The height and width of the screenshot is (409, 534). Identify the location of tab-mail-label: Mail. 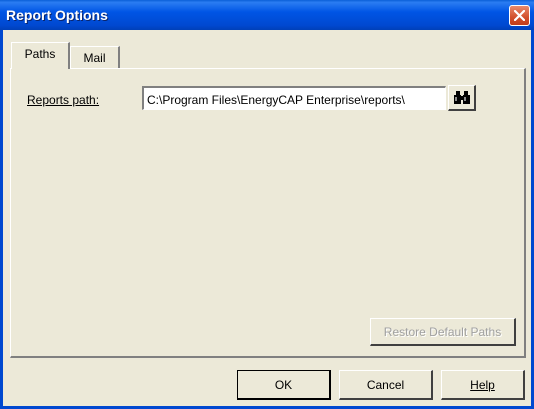
(94, 58).